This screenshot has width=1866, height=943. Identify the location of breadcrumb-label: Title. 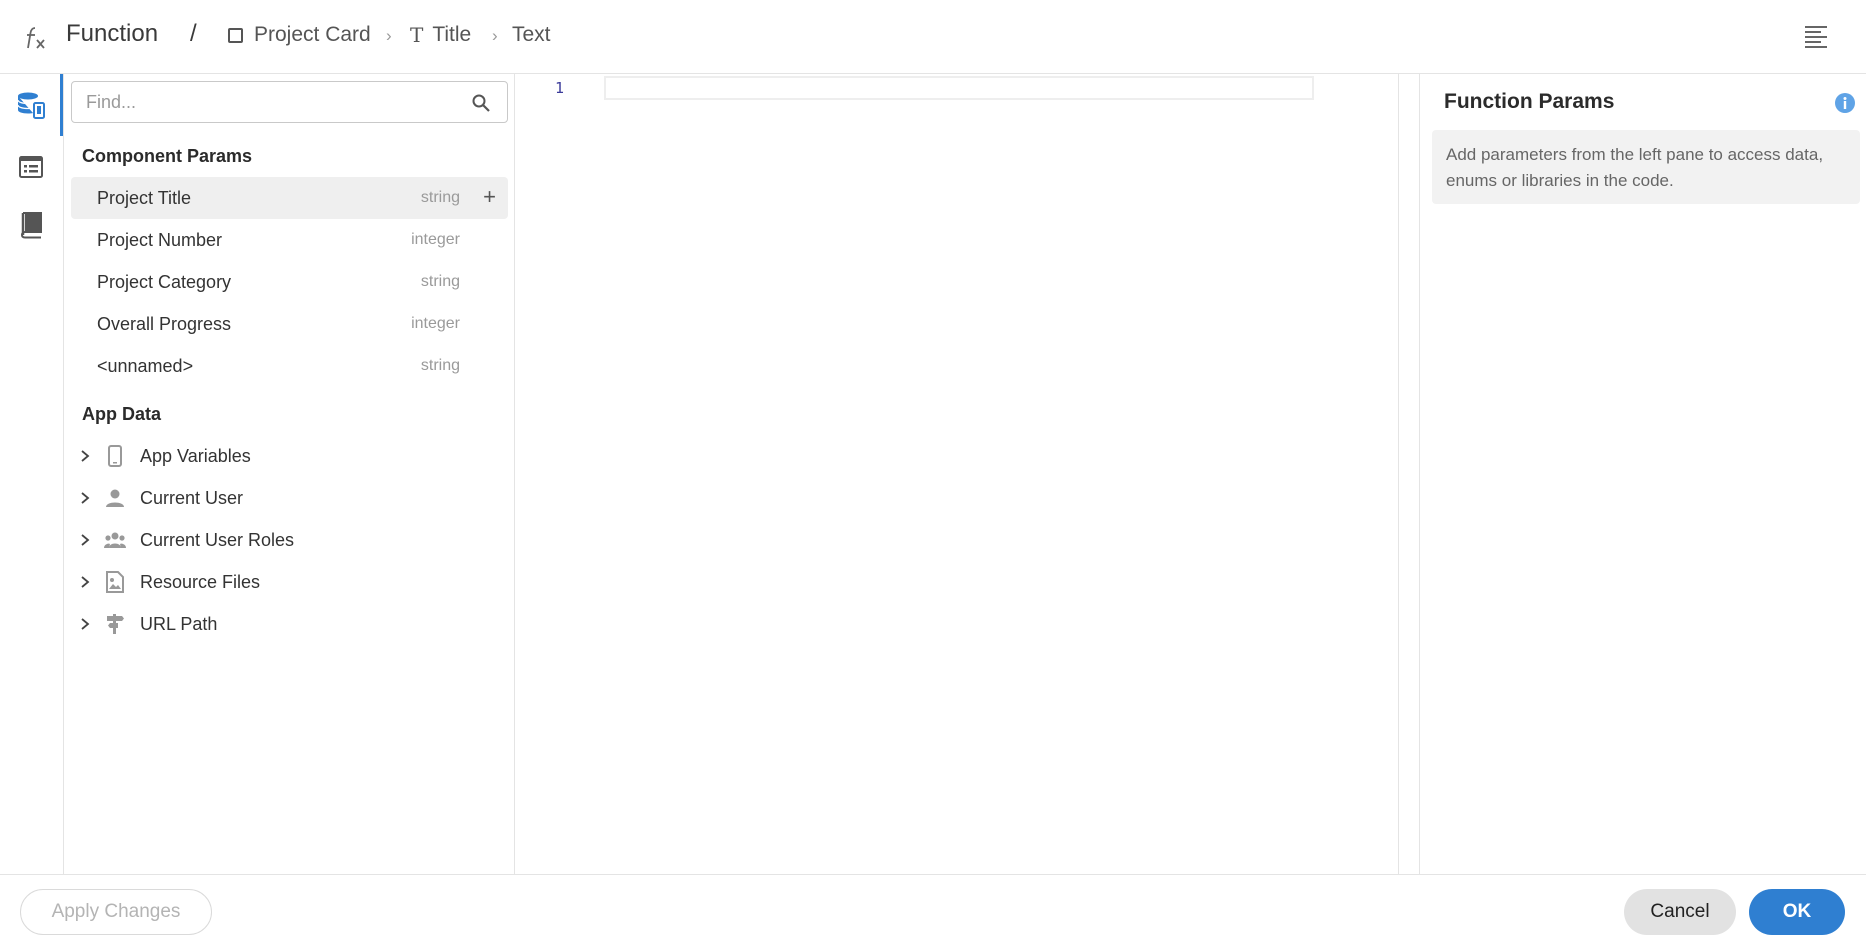
(452, 34).